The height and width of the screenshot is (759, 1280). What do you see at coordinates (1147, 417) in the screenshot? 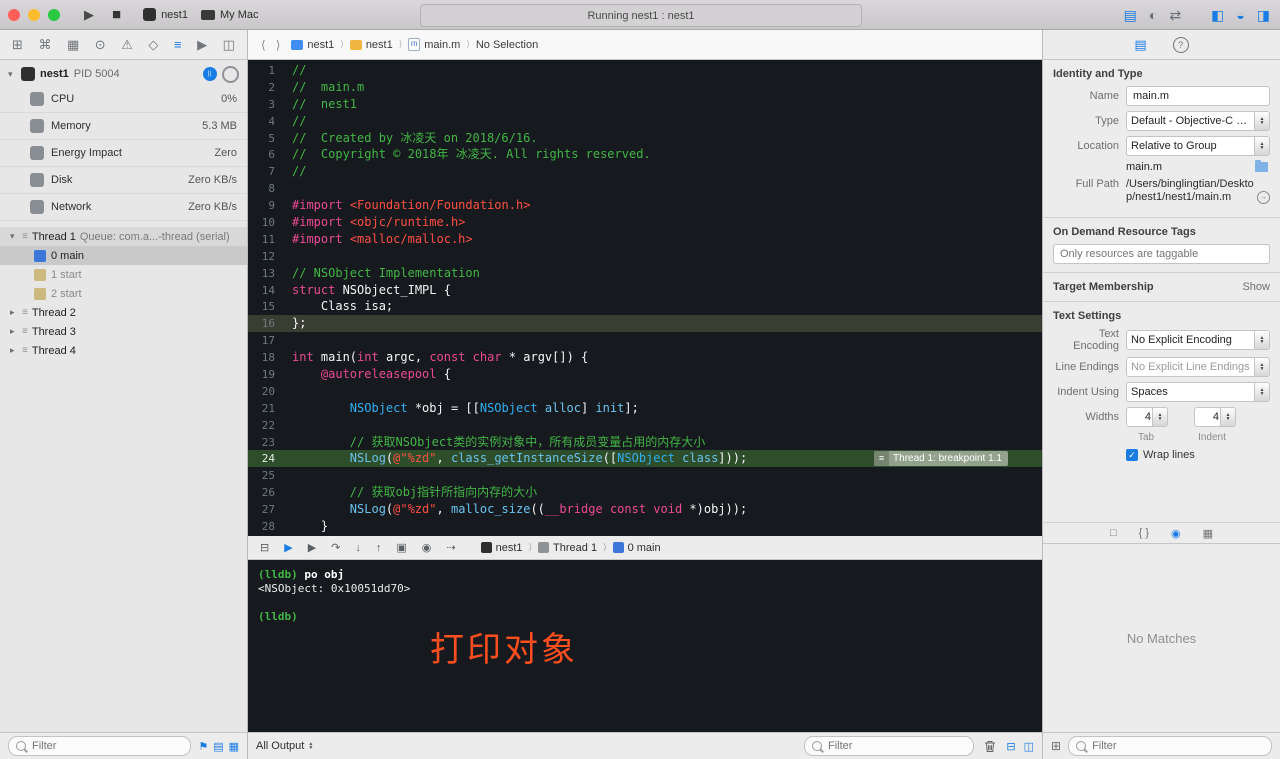
I see `tab-width-stepper: 4 ▲ ▼` at bounding box center [1147, 417].